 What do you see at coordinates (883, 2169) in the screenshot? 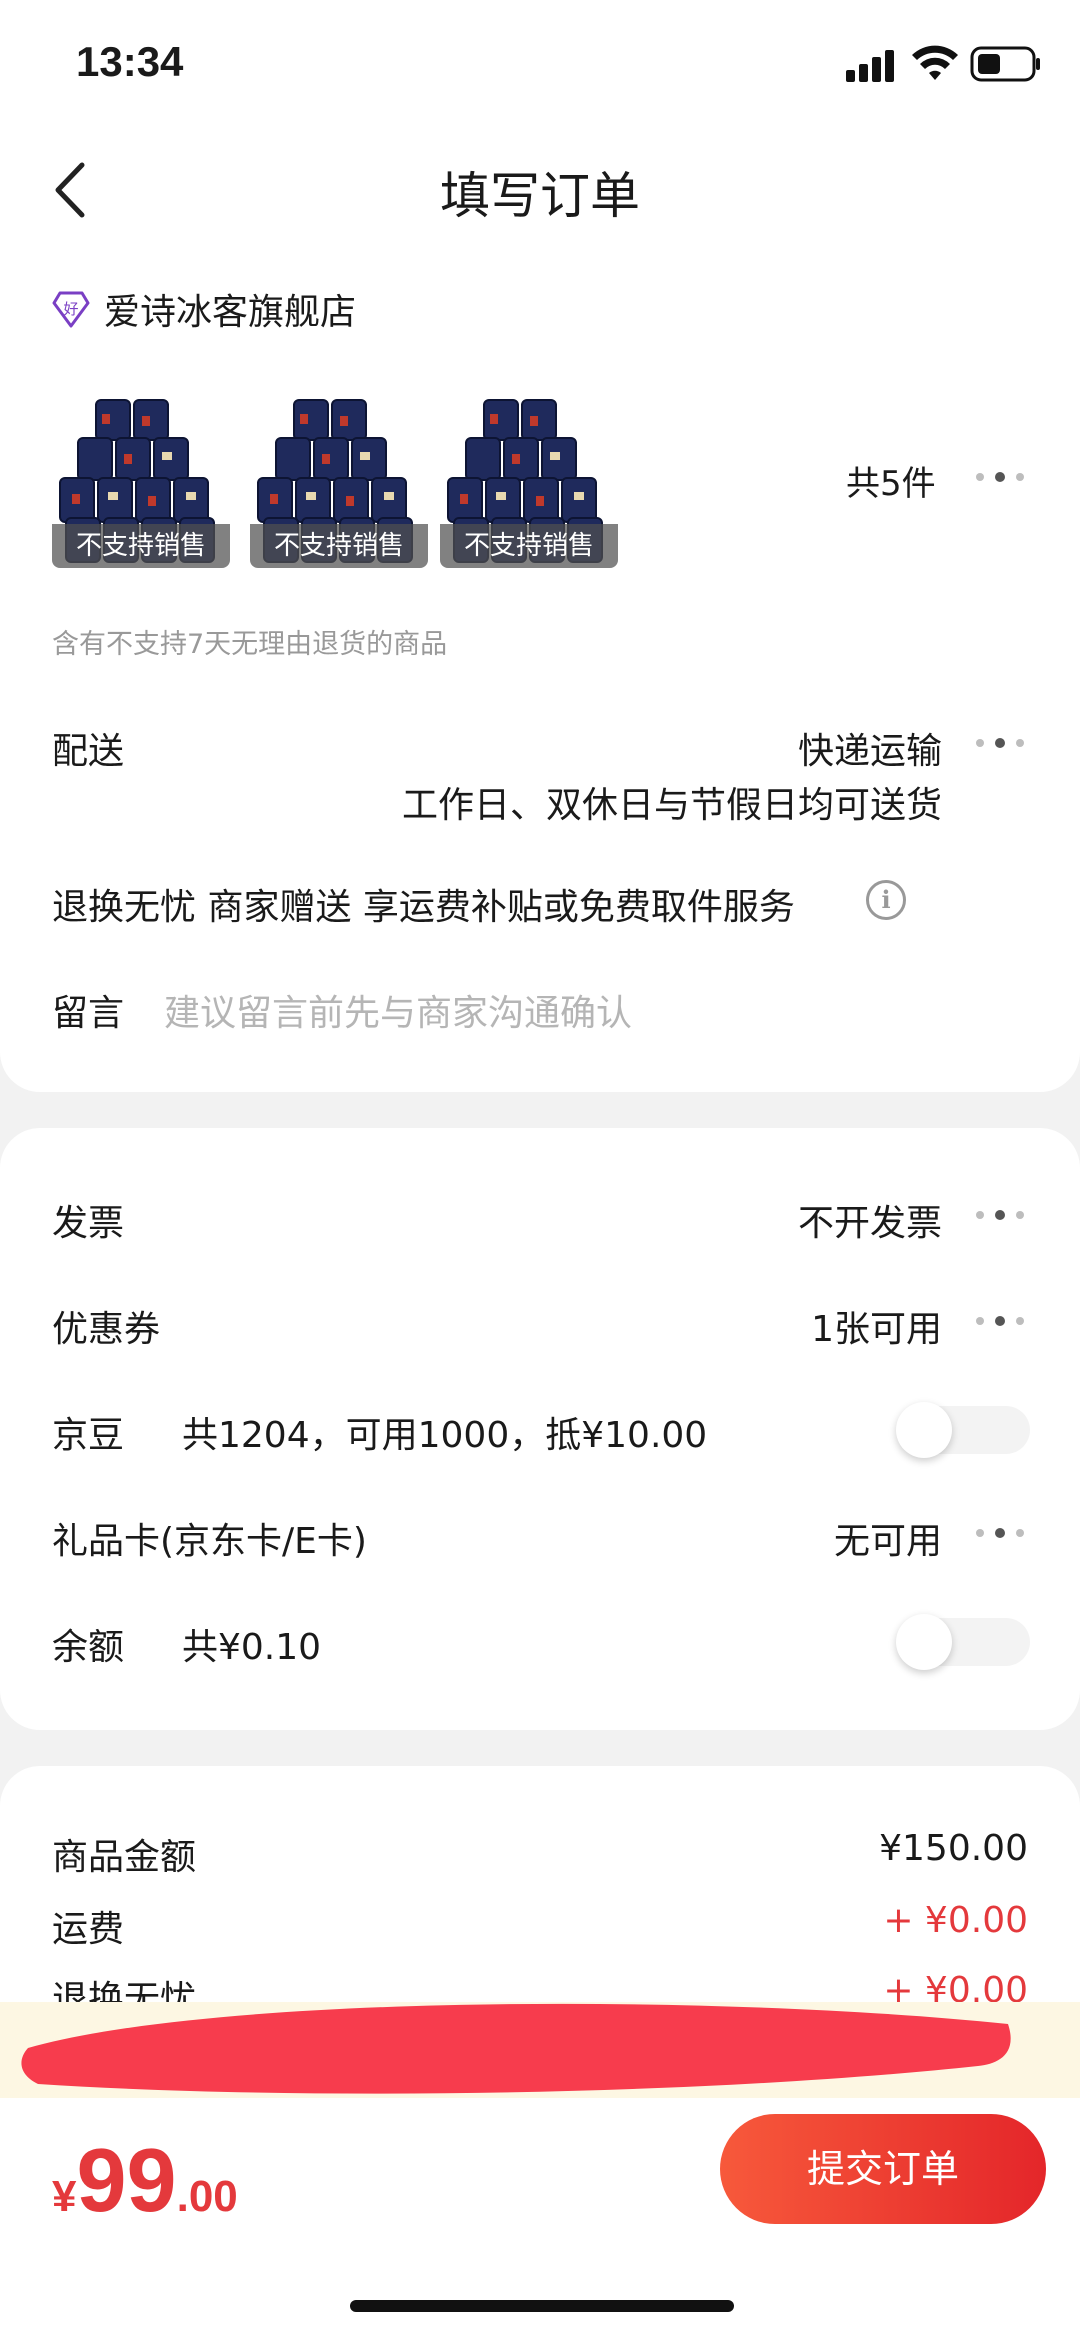
I see `submit-order-button: 提交订单` at bounding box center [883, 2169].